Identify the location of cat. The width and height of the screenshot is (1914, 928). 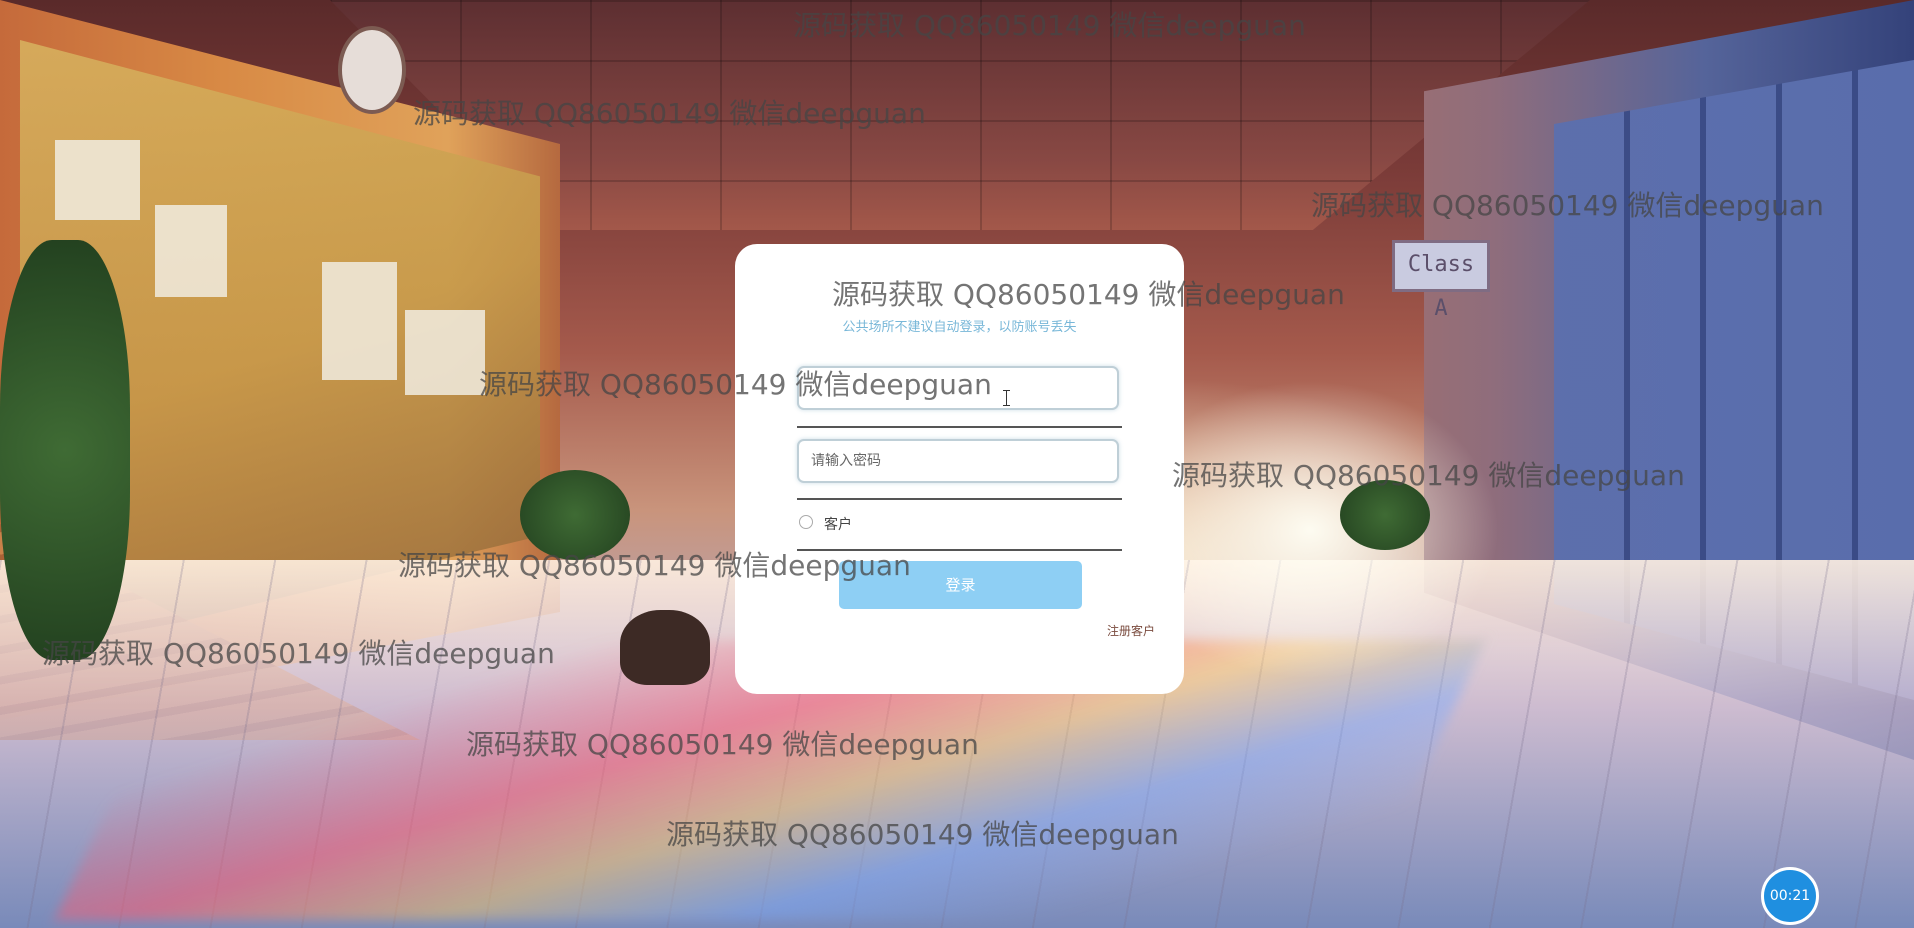
(665, 647).